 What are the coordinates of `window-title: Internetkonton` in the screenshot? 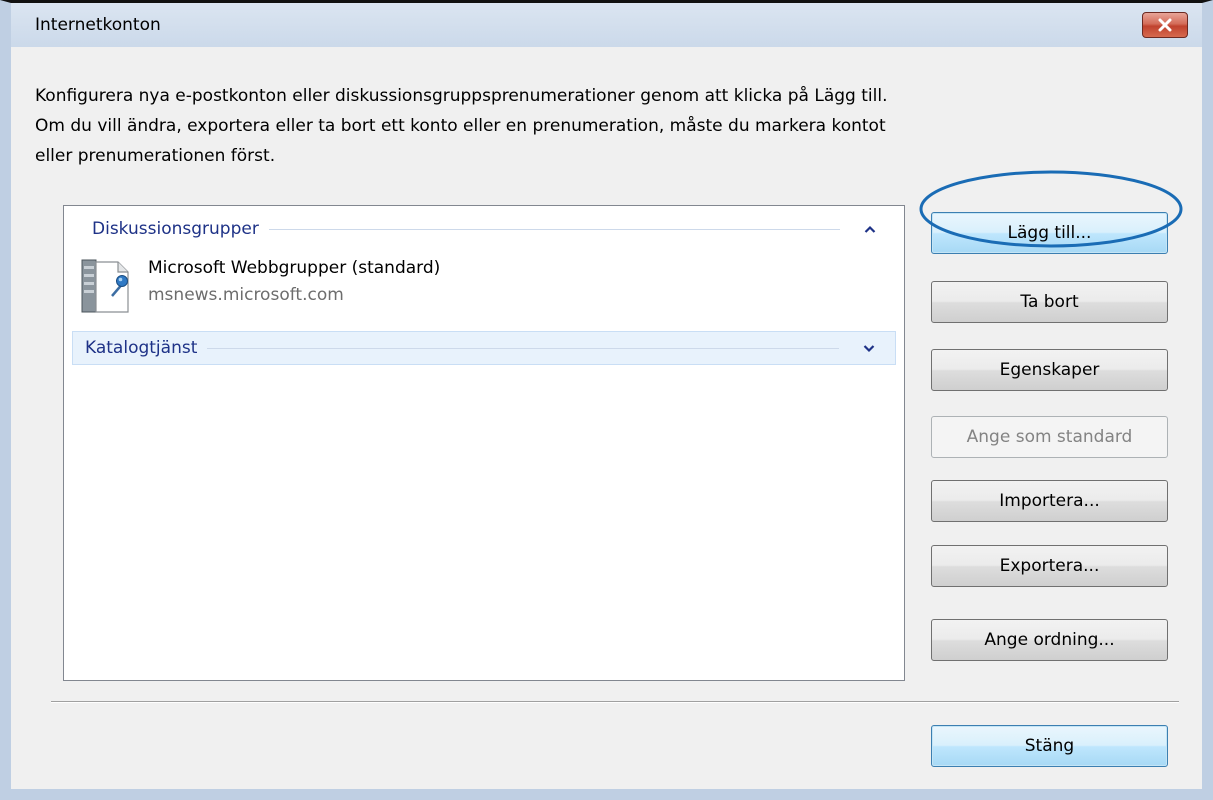 It's located at (98, 25).